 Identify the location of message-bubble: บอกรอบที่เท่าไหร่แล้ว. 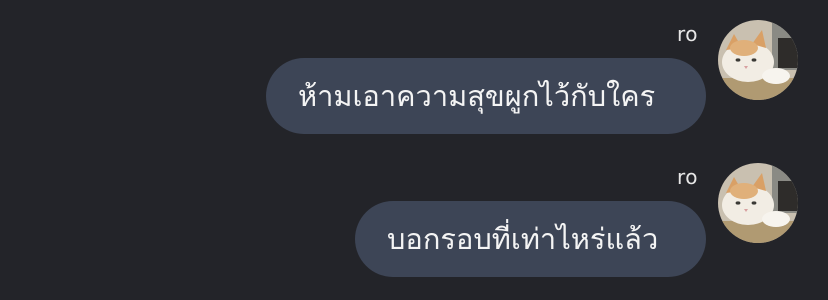
(530, 239).